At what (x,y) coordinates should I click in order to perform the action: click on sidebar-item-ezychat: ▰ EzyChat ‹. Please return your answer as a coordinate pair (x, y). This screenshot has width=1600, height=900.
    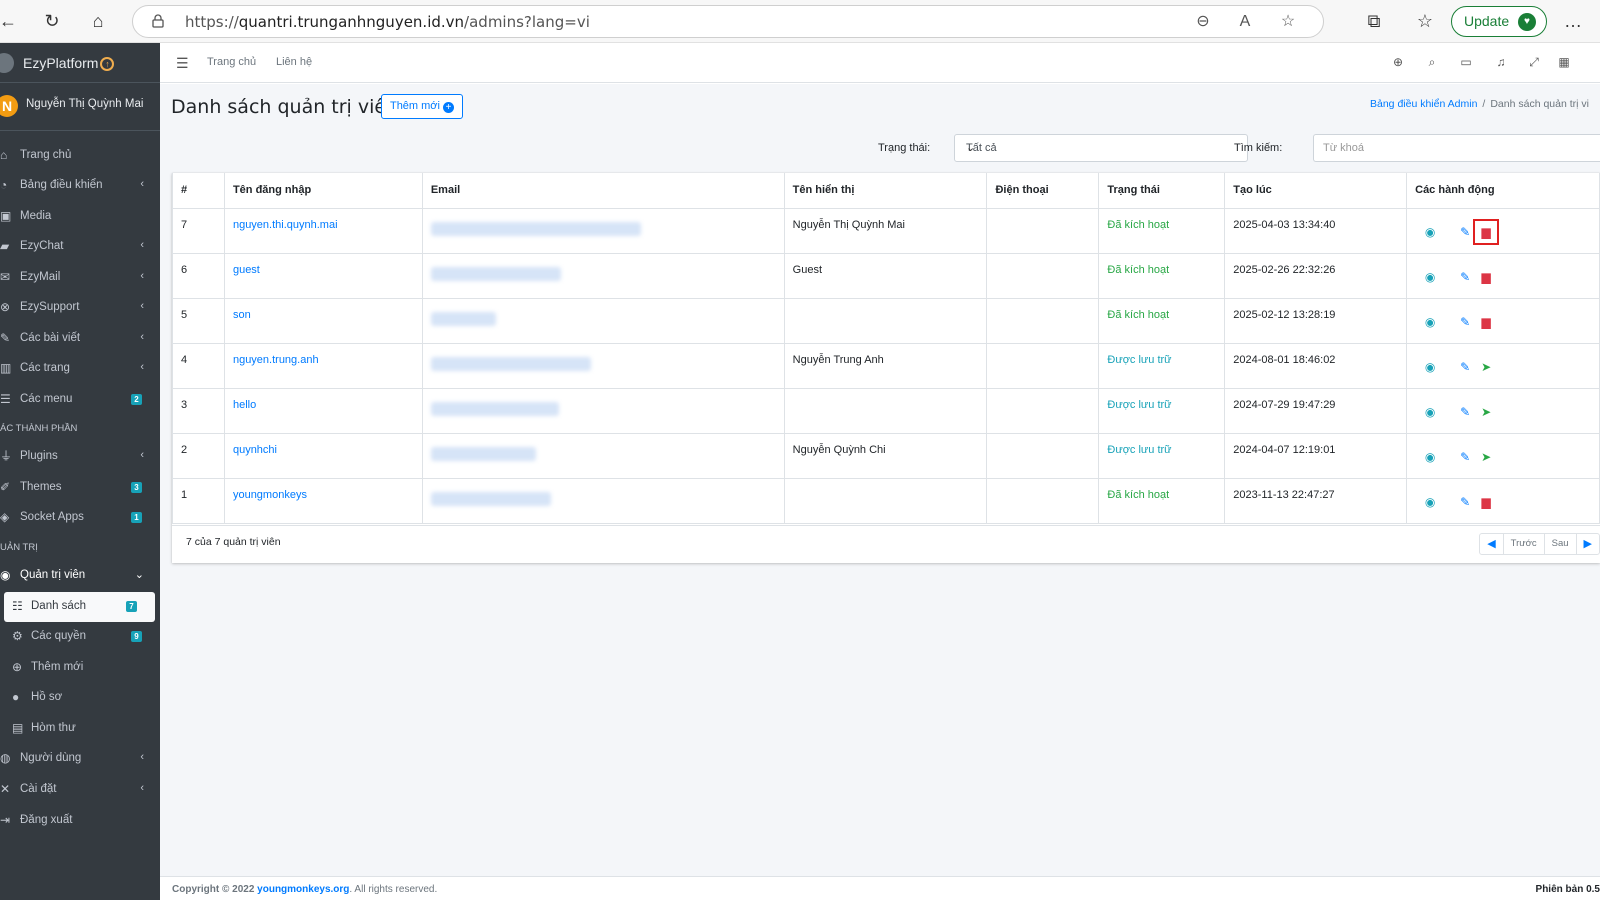
    Looking at the image, I should click on (80, 247).